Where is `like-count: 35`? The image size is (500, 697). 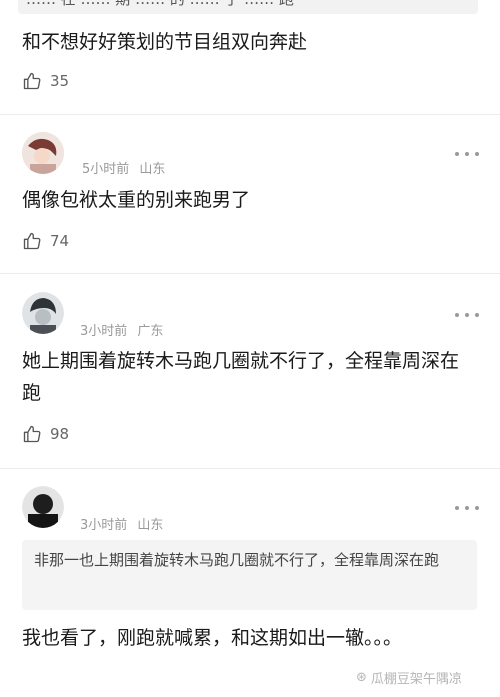
like-count: 35 is located at coordinates (60, 81).